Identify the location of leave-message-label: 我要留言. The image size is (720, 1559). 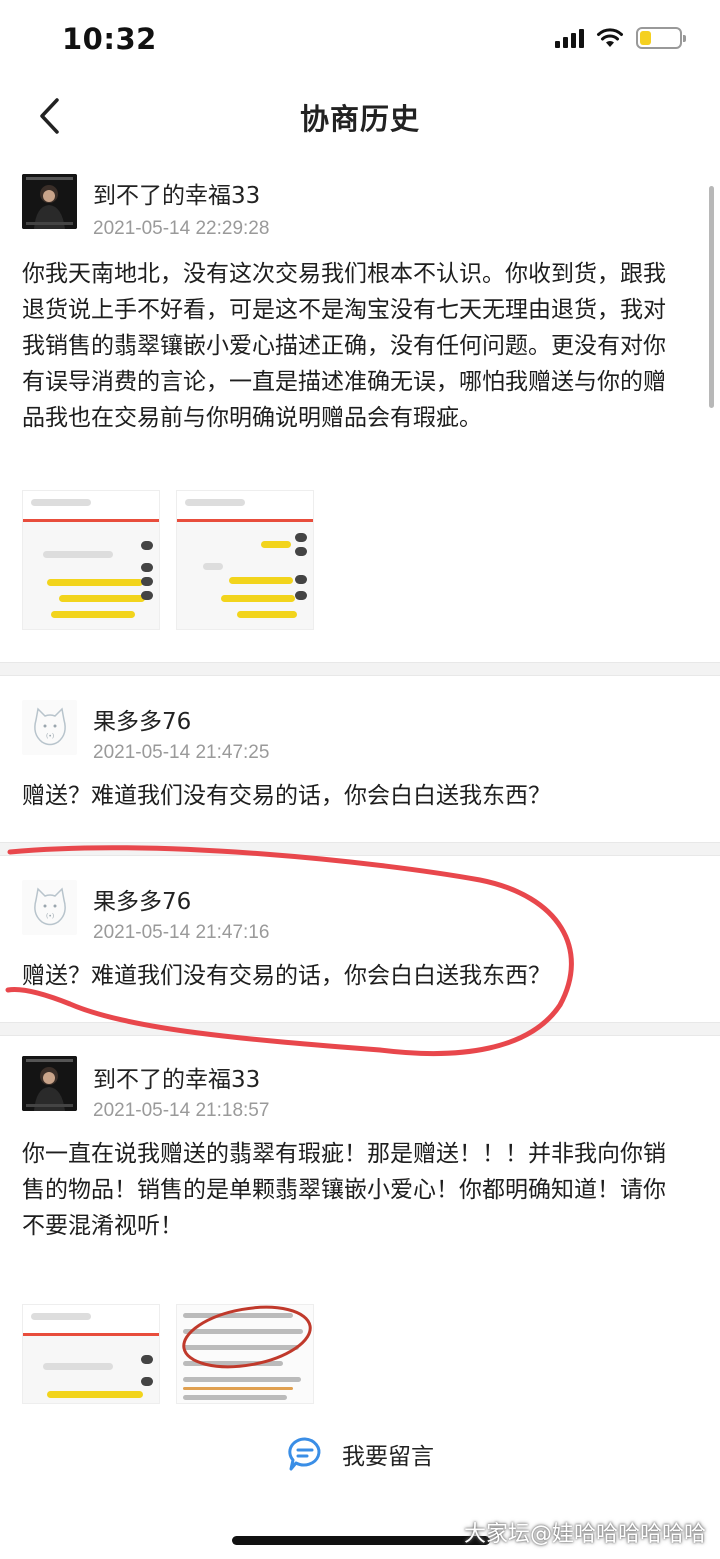
(388, 1457).